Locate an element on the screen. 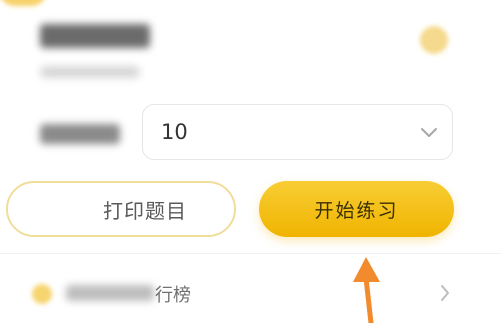 This screenshot has height=323, width=501. chevron-right-icon is located at coordinates (445, 293).